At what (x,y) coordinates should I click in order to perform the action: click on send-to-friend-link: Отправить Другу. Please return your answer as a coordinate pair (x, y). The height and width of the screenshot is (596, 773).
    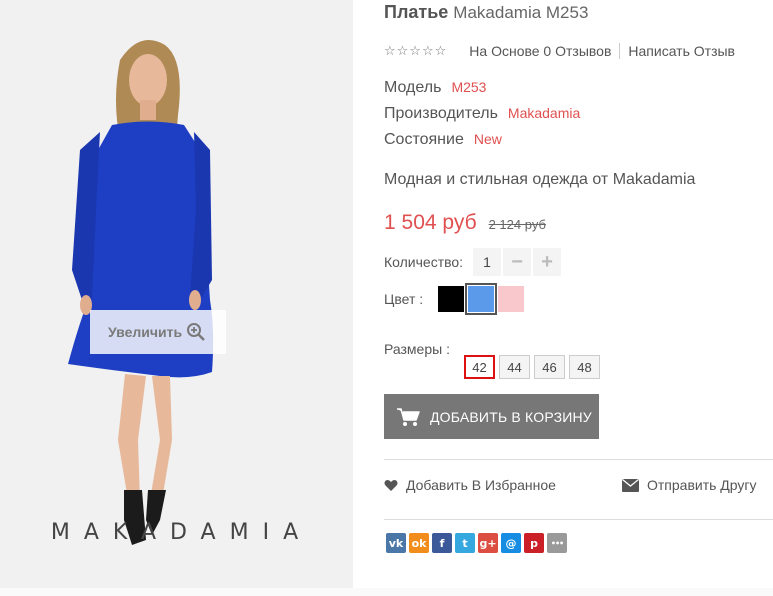
    Looking at the image, I should click on (689, 485).